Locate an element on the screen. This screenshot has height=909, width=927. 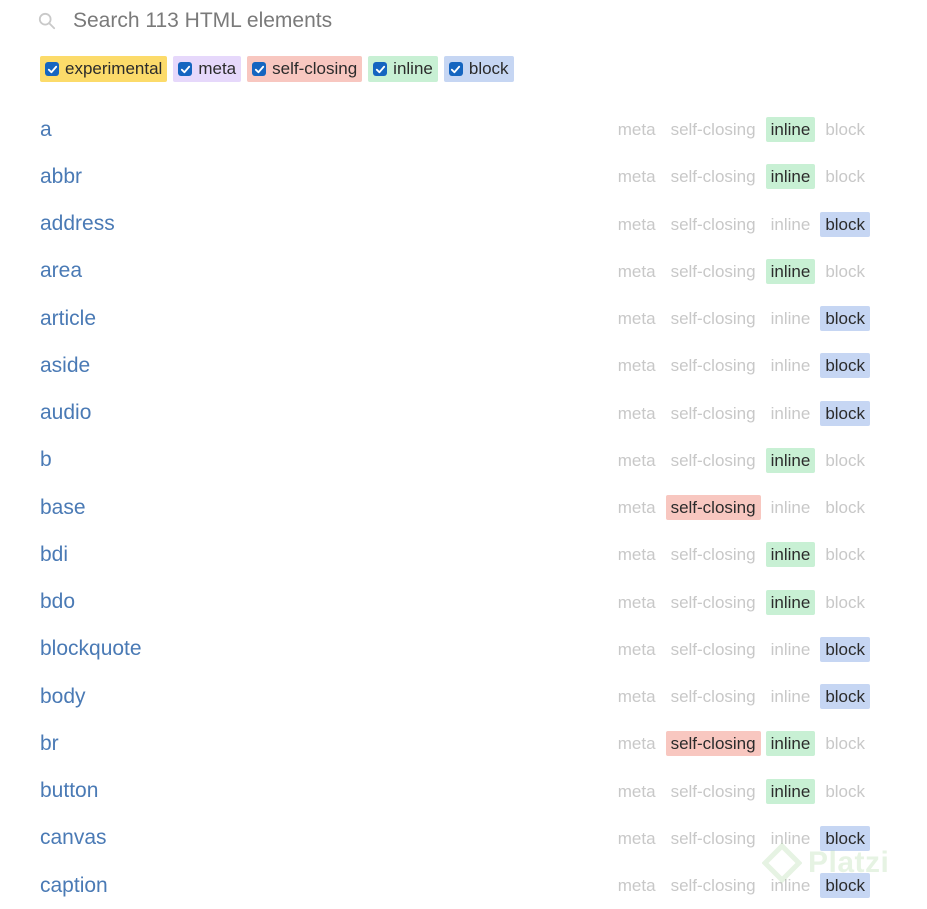
element-row: area meta self-closing inline block is located at coordinates (460, 271).